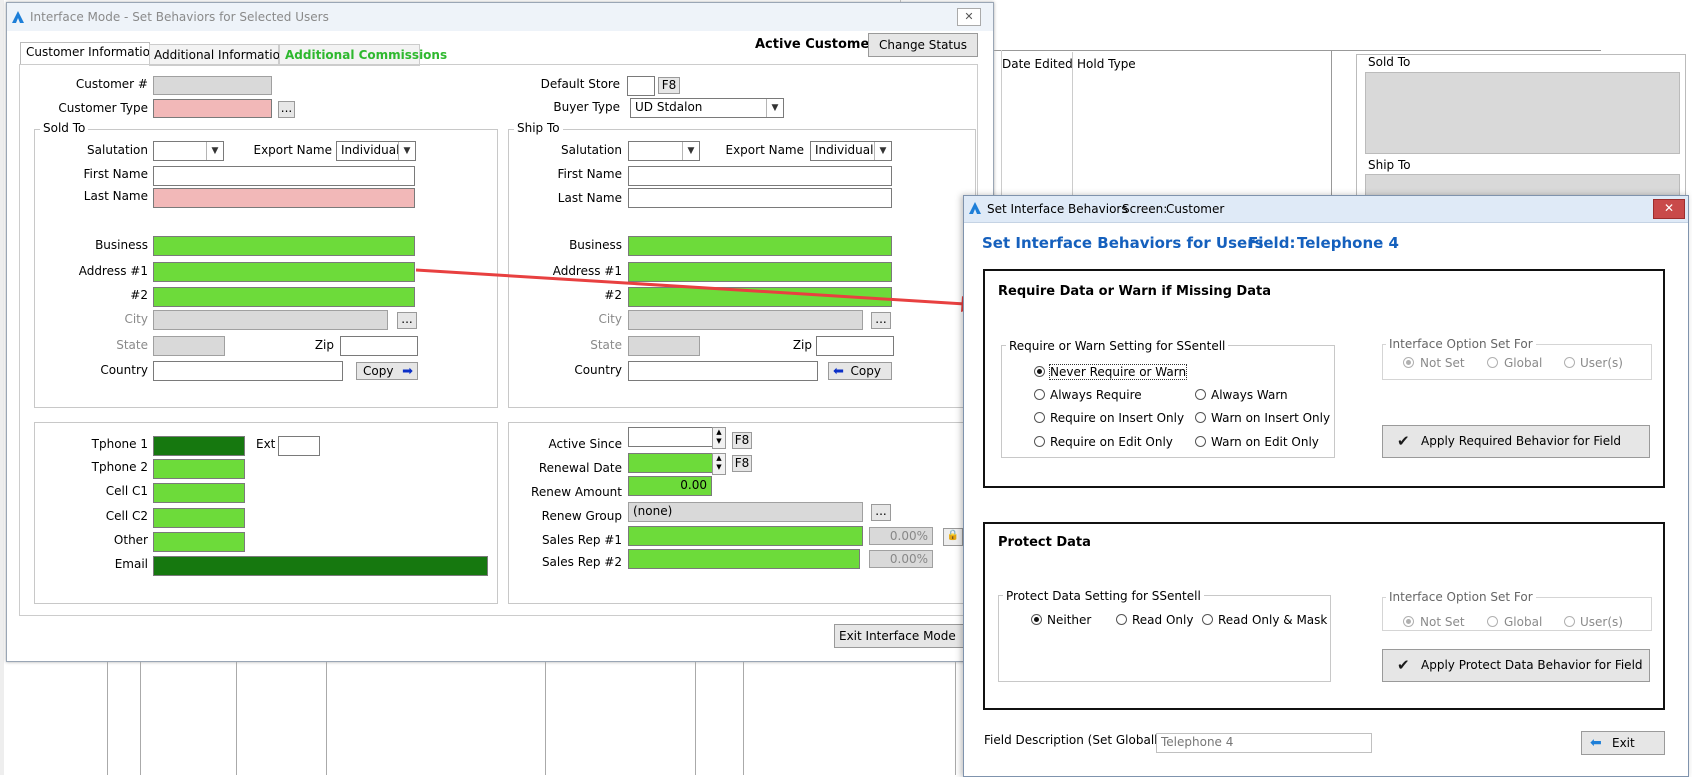 This screenshot has width=1692, height=777. I want to click on default-store-field, so click(641, 86).